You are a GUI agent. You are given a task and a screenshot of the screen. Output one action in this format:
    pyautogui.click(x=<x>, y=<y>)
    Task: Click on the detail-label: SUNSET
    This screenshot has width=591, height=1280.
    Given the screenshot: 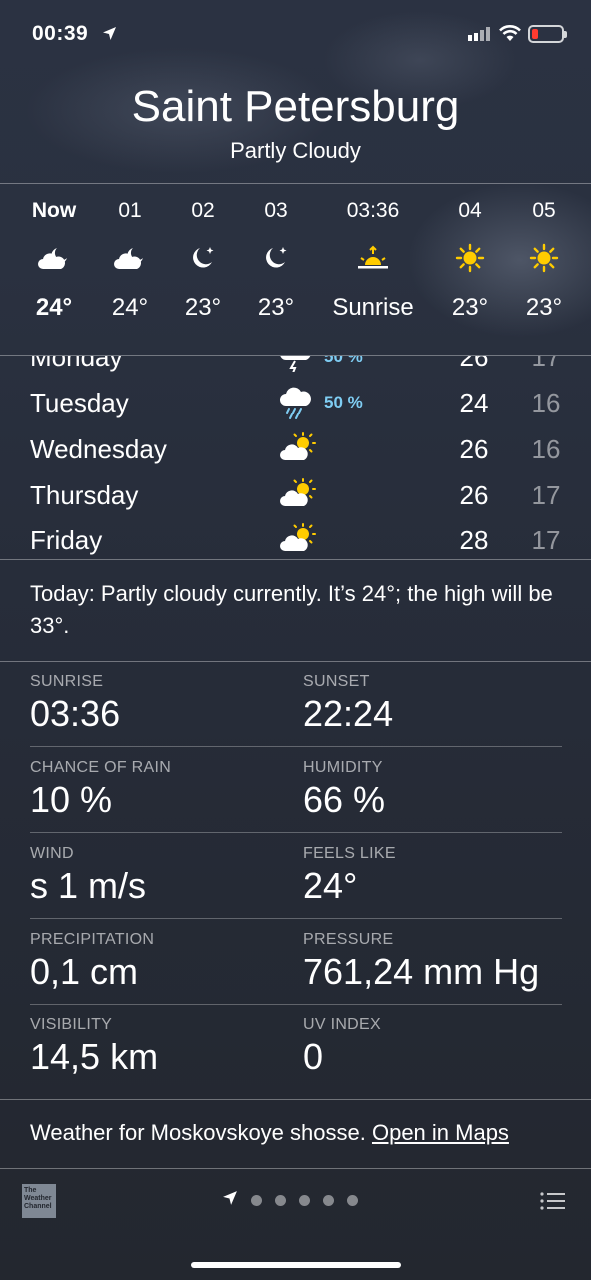 What is the action you would take?
    pyautogui.click(x=336, y=681)
    